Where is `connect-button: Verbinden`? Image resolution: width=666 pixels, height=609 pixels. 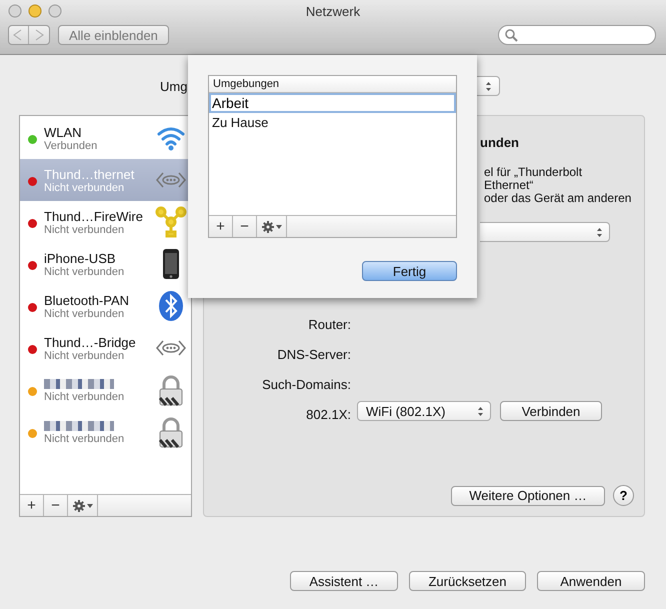 connect-button: Verbinden is located at coordinates (551, 411).